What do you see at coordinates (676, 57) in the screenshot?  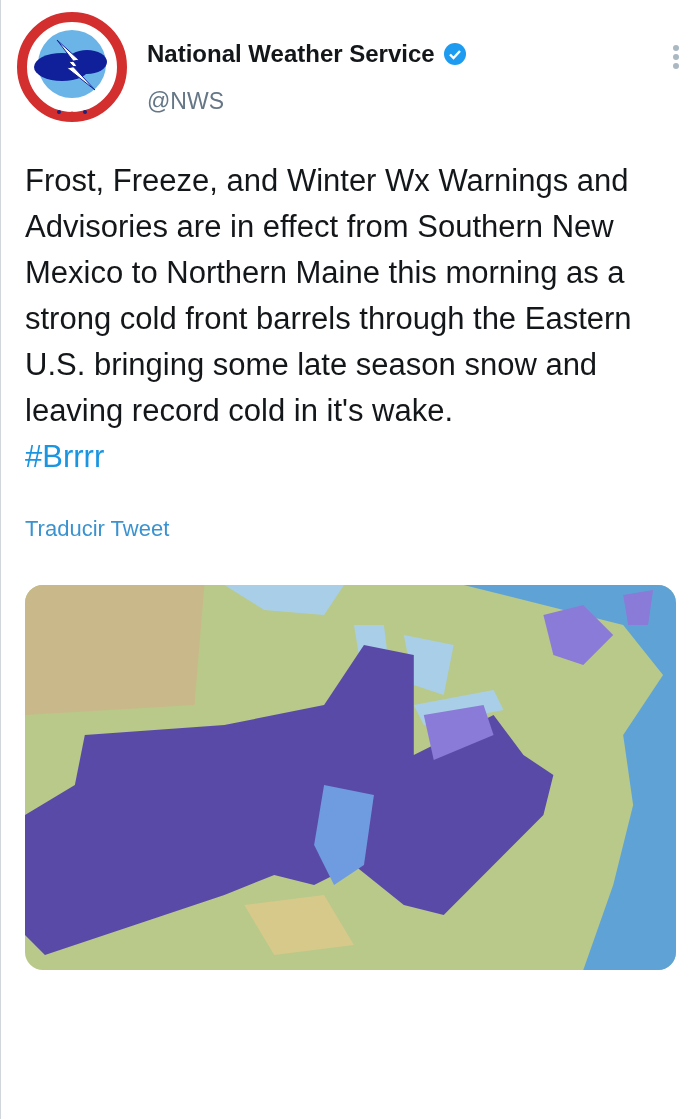 I see `more-options-icon` at bounding box center [676, 57].